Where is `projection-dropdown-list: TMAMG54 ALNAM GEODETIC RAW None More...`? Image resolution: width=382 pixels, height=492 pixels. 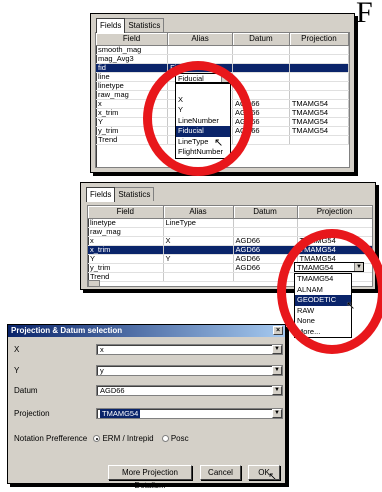 projection-dropdown-list: TMAMG54 ALNAM GEODETIC RAW None More... is located at coordinates (323, 305).